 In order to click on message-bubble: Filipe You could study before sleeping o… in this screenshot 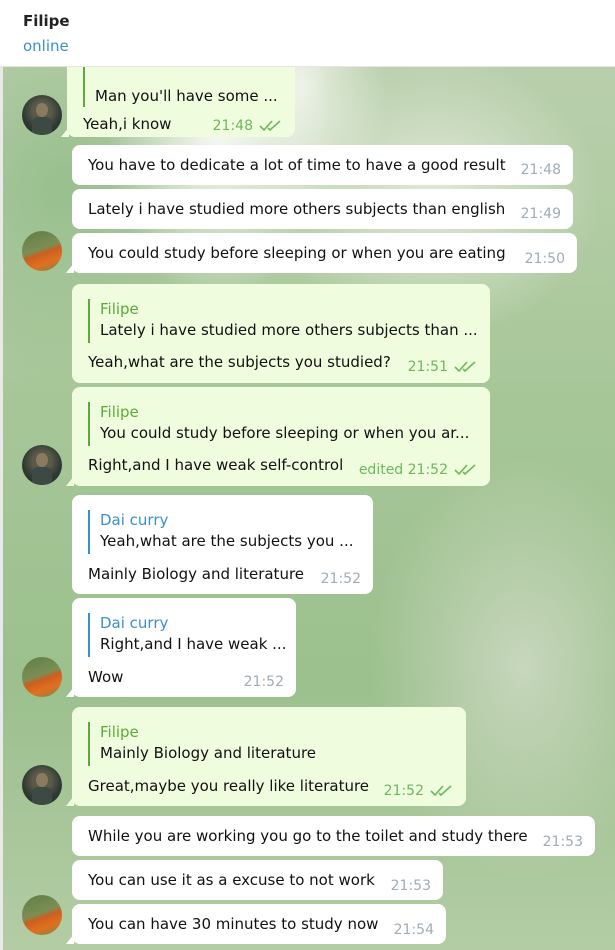, I will do `click(278, 436)`.